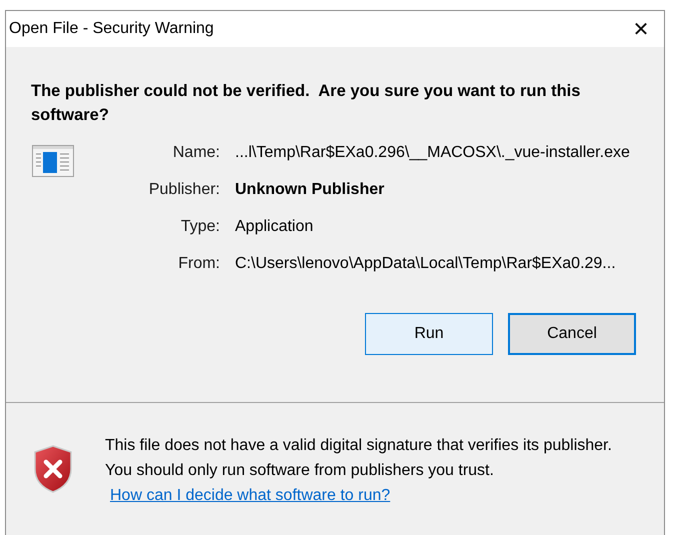 This screenshot has width=673, height=535. I want to click on error-shield-icon, so click(53, 469).